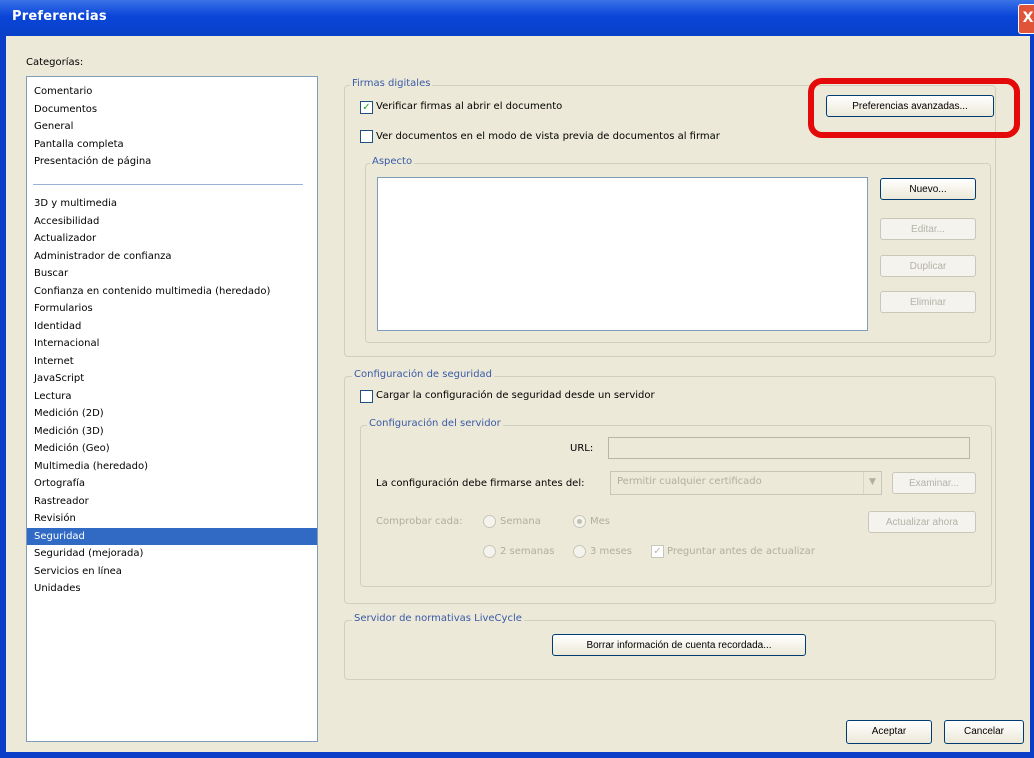 The height and width of the screenshot is (758, 1034). I want to click on category-item: Servicios en línea, so click(78, 571).